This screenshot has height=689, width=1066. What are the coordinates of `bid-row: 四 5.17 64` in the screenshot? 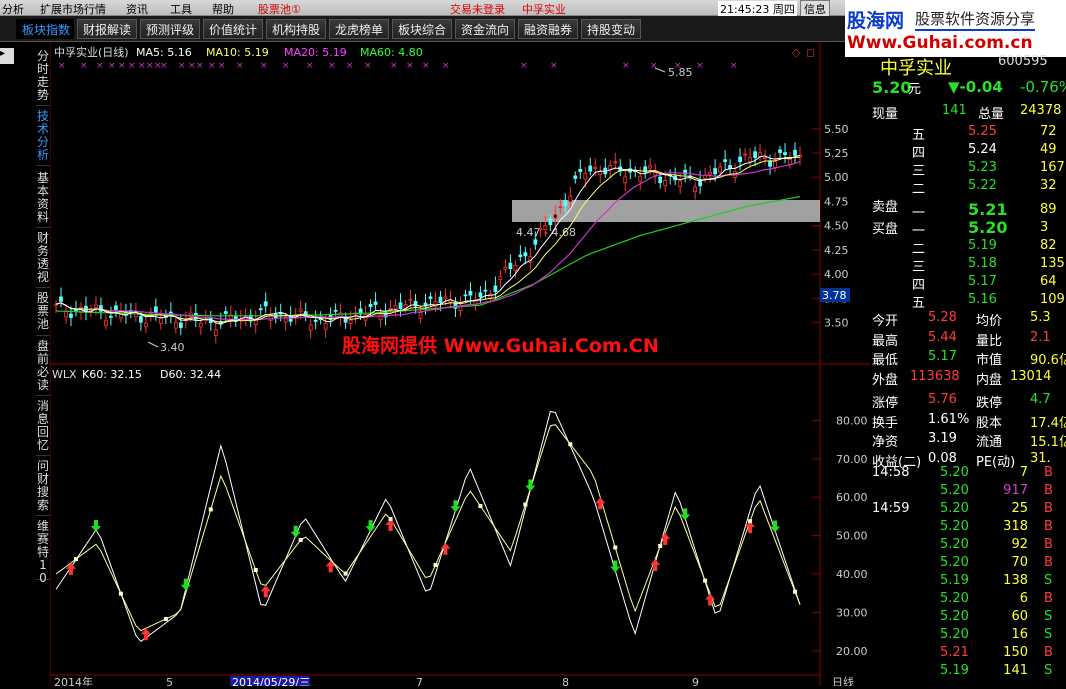 It's located at (968, 283).